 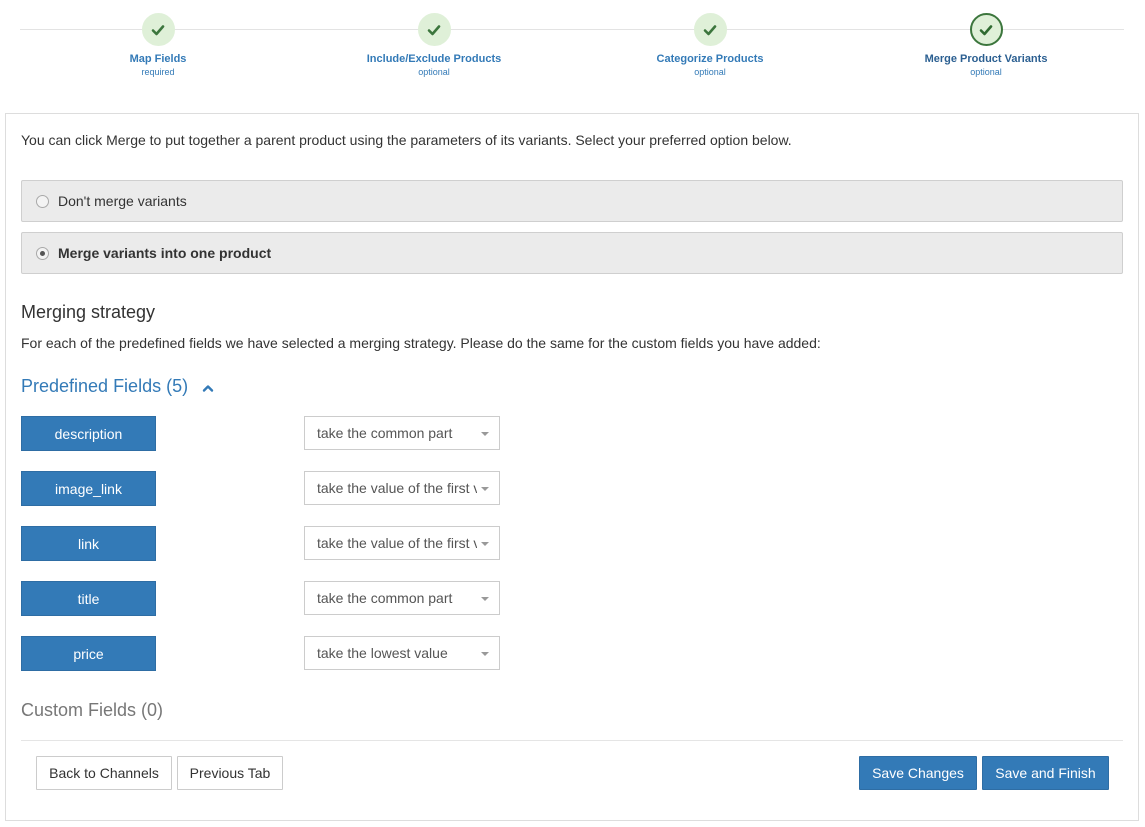 What do you see at coordinates (88, 598) in the screenshot?
I see `field-button: title` at bounding box center [88, 598].